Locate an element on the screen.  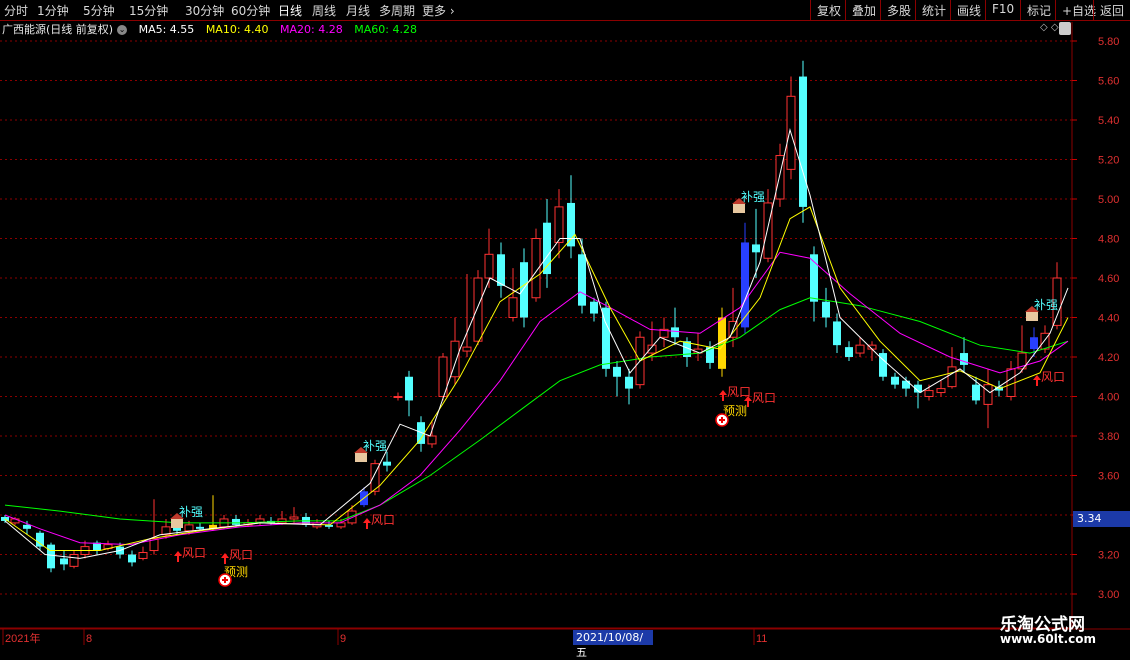
y-tick-label: 5.60 is located at coordinates (1108, 82).